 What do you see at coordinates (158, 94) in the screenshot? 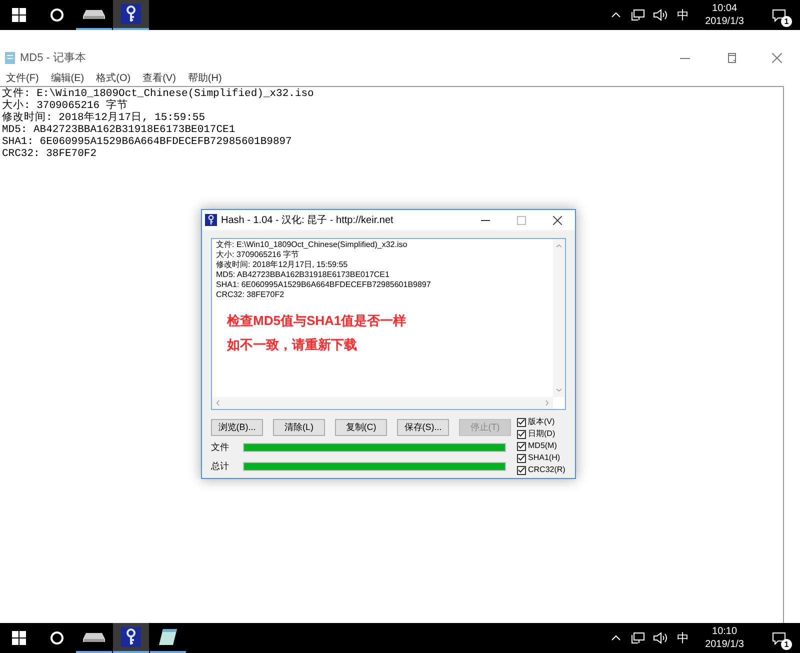
I see `text-line: 文件: E:\Win10_1809Oct_Chinese(Simplified)_x32.iso` at bounding box center [158, 94].